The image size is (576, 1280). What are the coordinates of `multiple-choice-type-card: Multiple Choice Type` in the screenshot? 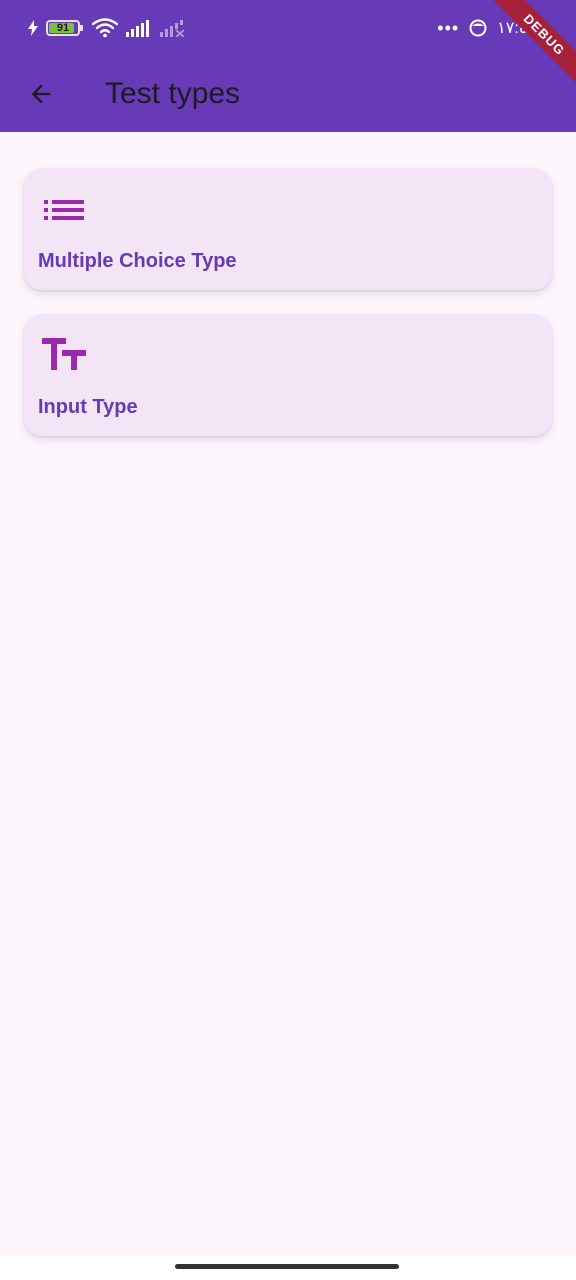 It's located at (288, 229).